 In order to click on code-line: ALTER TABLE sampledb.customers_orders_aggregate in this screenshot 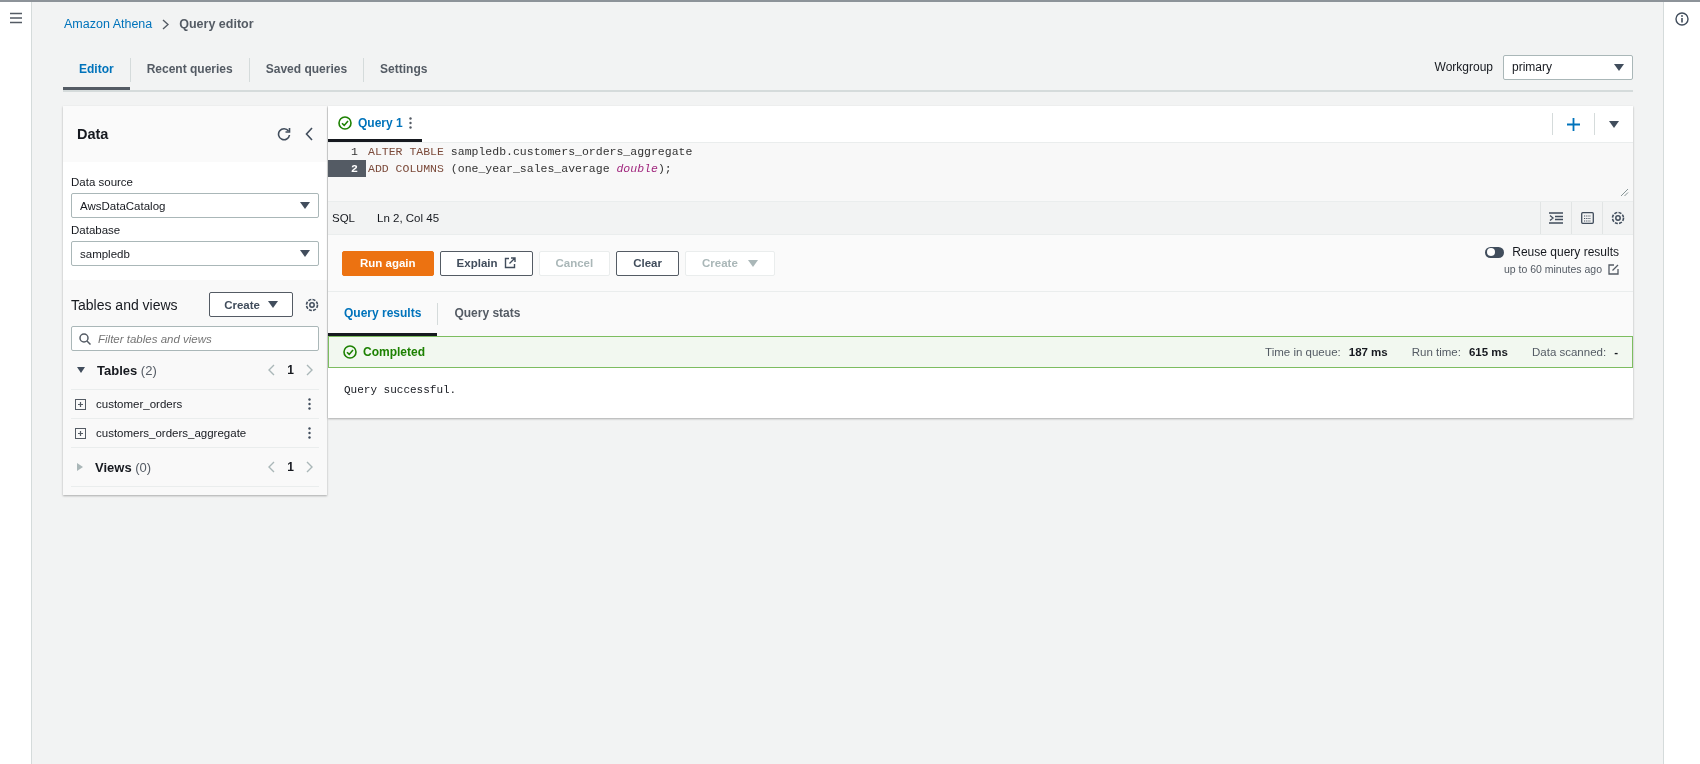, I will do `click(530, 151)`.